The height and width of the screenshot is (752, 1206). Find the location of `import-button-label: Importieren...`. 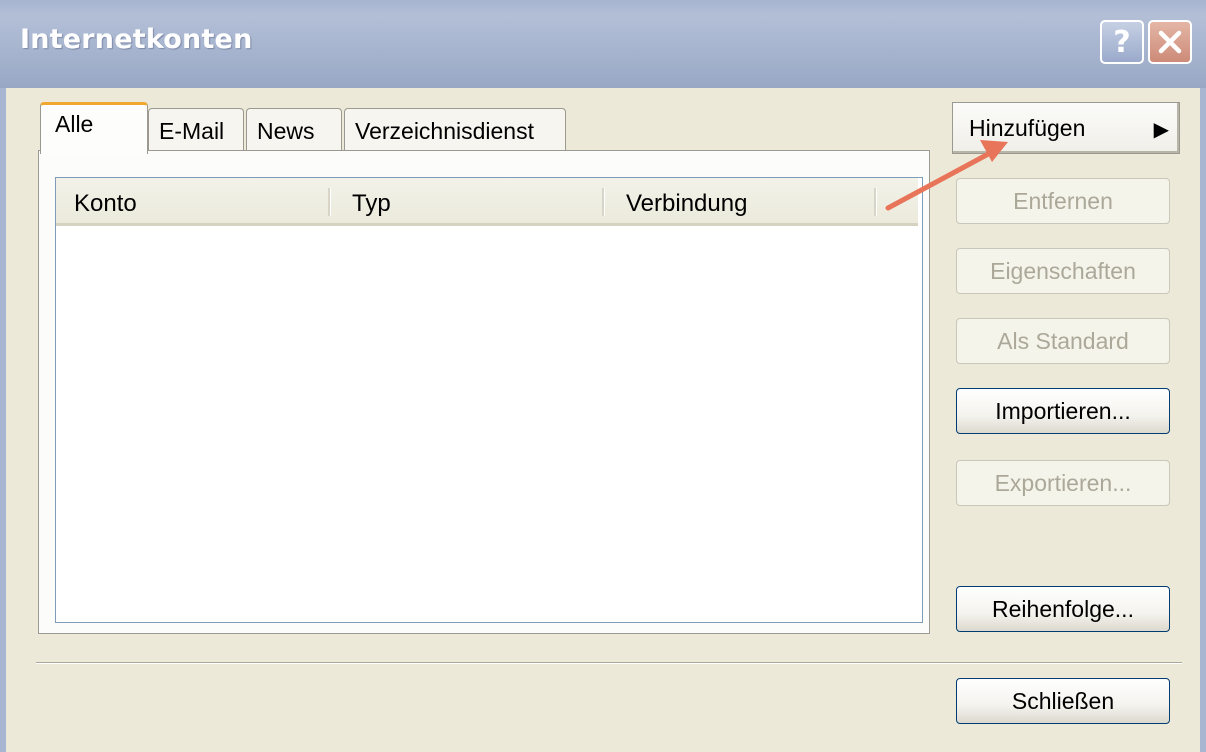

import-button-label: Importieren... is located at coordinates (1063, 410).